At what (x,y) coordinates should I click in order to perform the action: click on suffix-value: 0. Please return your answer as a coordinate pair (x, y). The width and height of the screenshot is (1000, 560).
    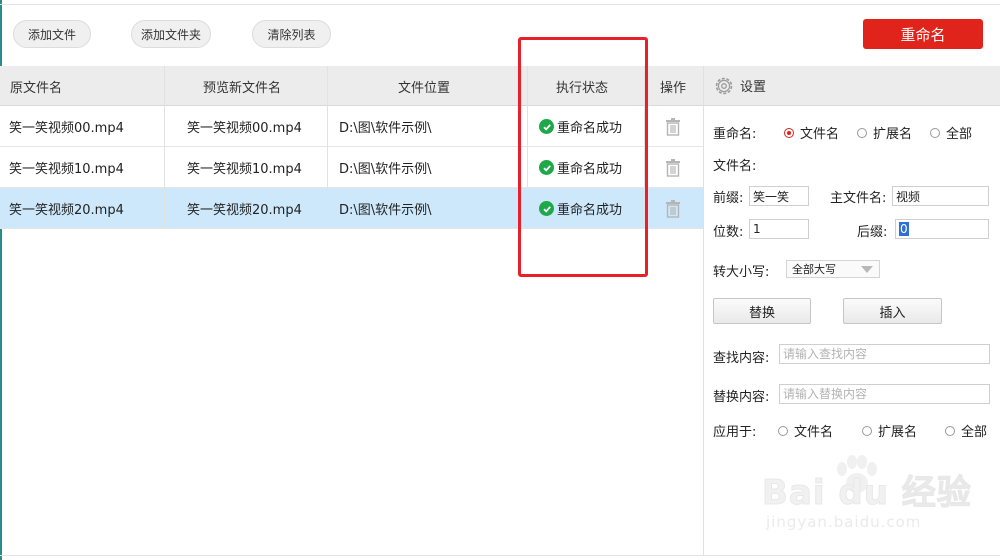
    Looking at the image, I should click on (904, 229).